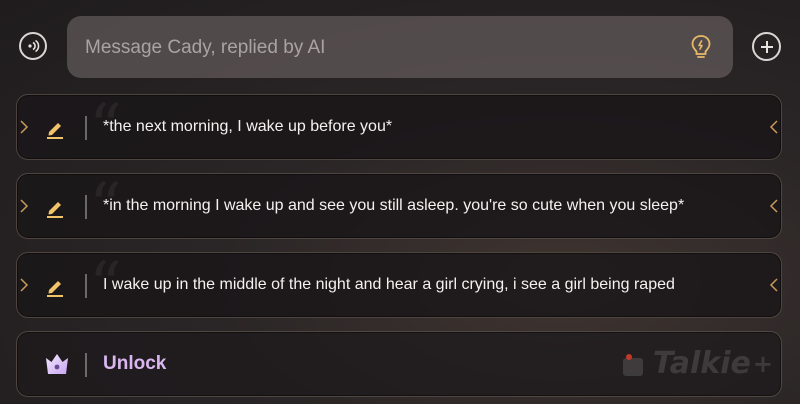 The image size is (800, 404). What do you see at coordinates (701, 363) in the screenshot?
I see `watermark-text: Talkie` at bounding box center [701, 363].